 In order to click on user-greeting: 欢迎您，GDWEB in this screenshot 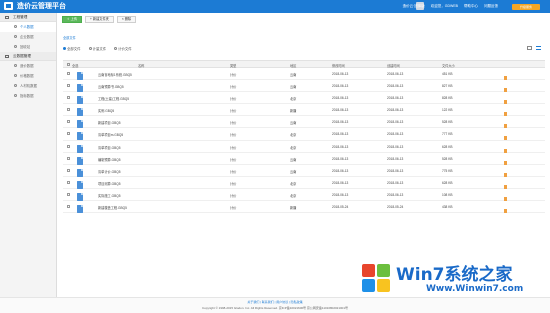, I will do `click(444, 6)`.